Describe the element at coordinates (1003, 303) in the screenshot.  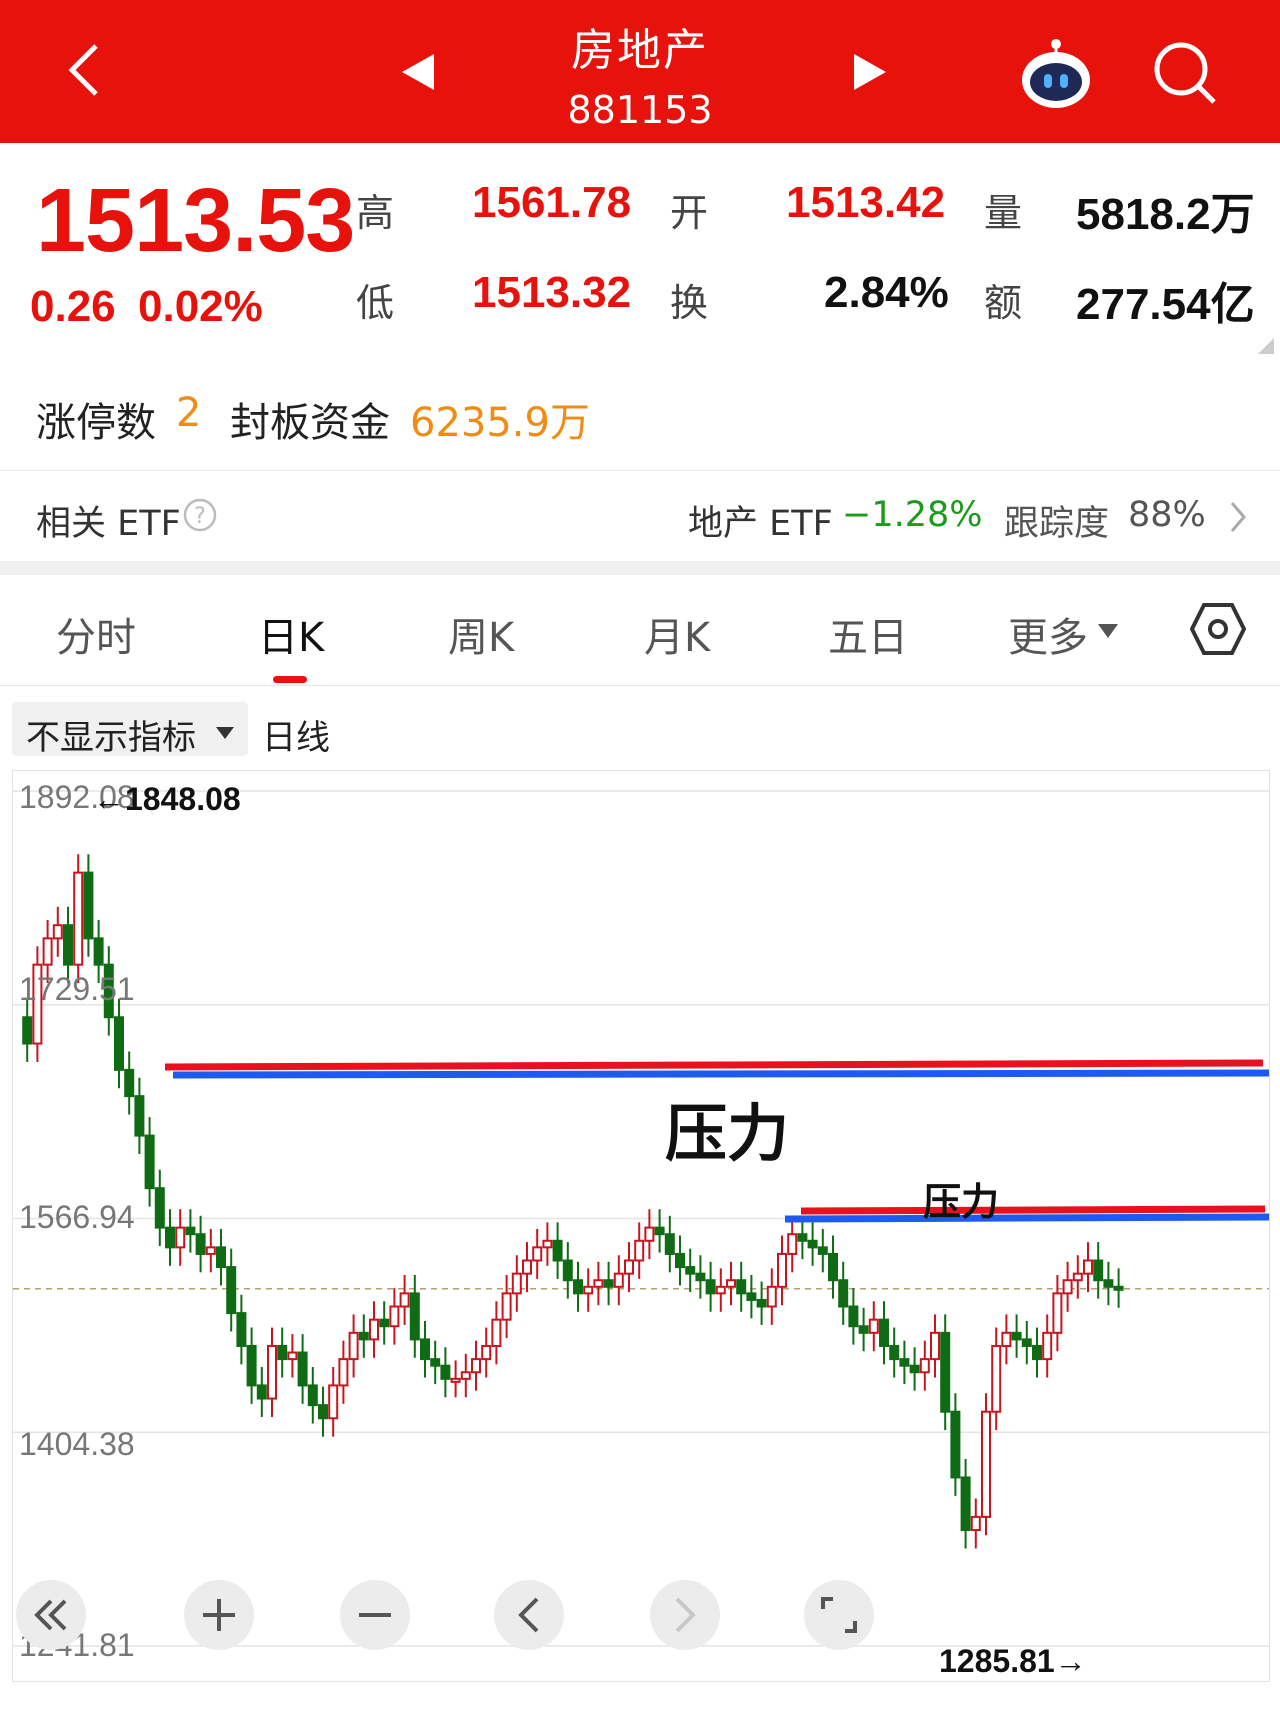
I see `amount-label: 额` at that location.